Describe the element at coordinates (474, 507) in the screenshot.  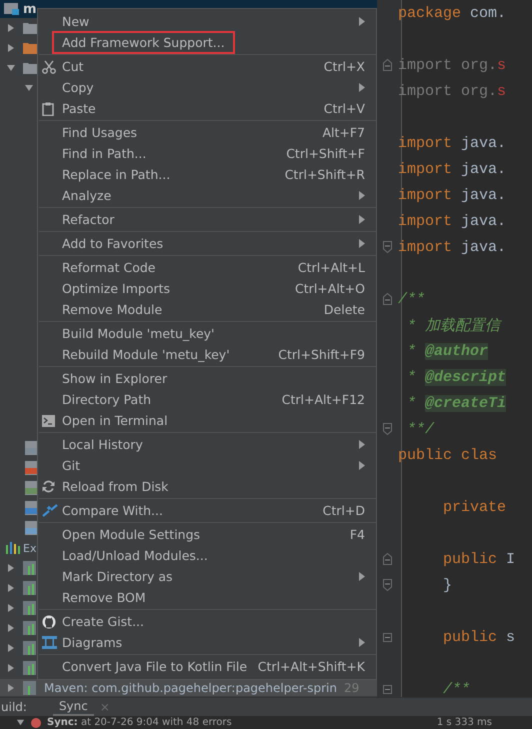
I see `keyword: private` at that location.